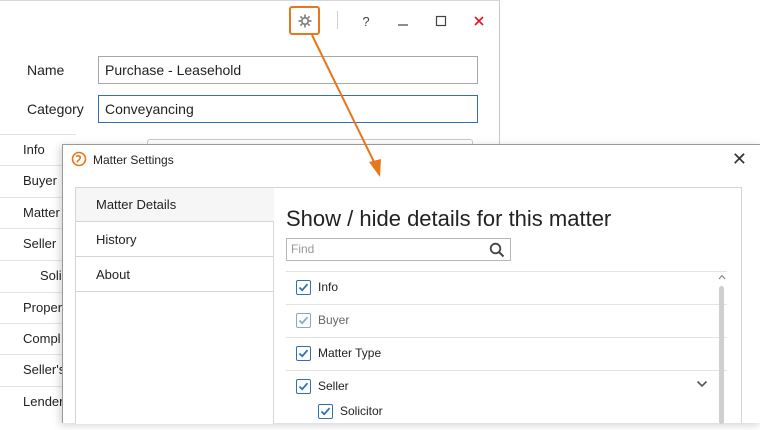 The image size is (760, 430). Describe the element at coordinates (497, 250) in the screenshot. I see `search-icon` at that location.